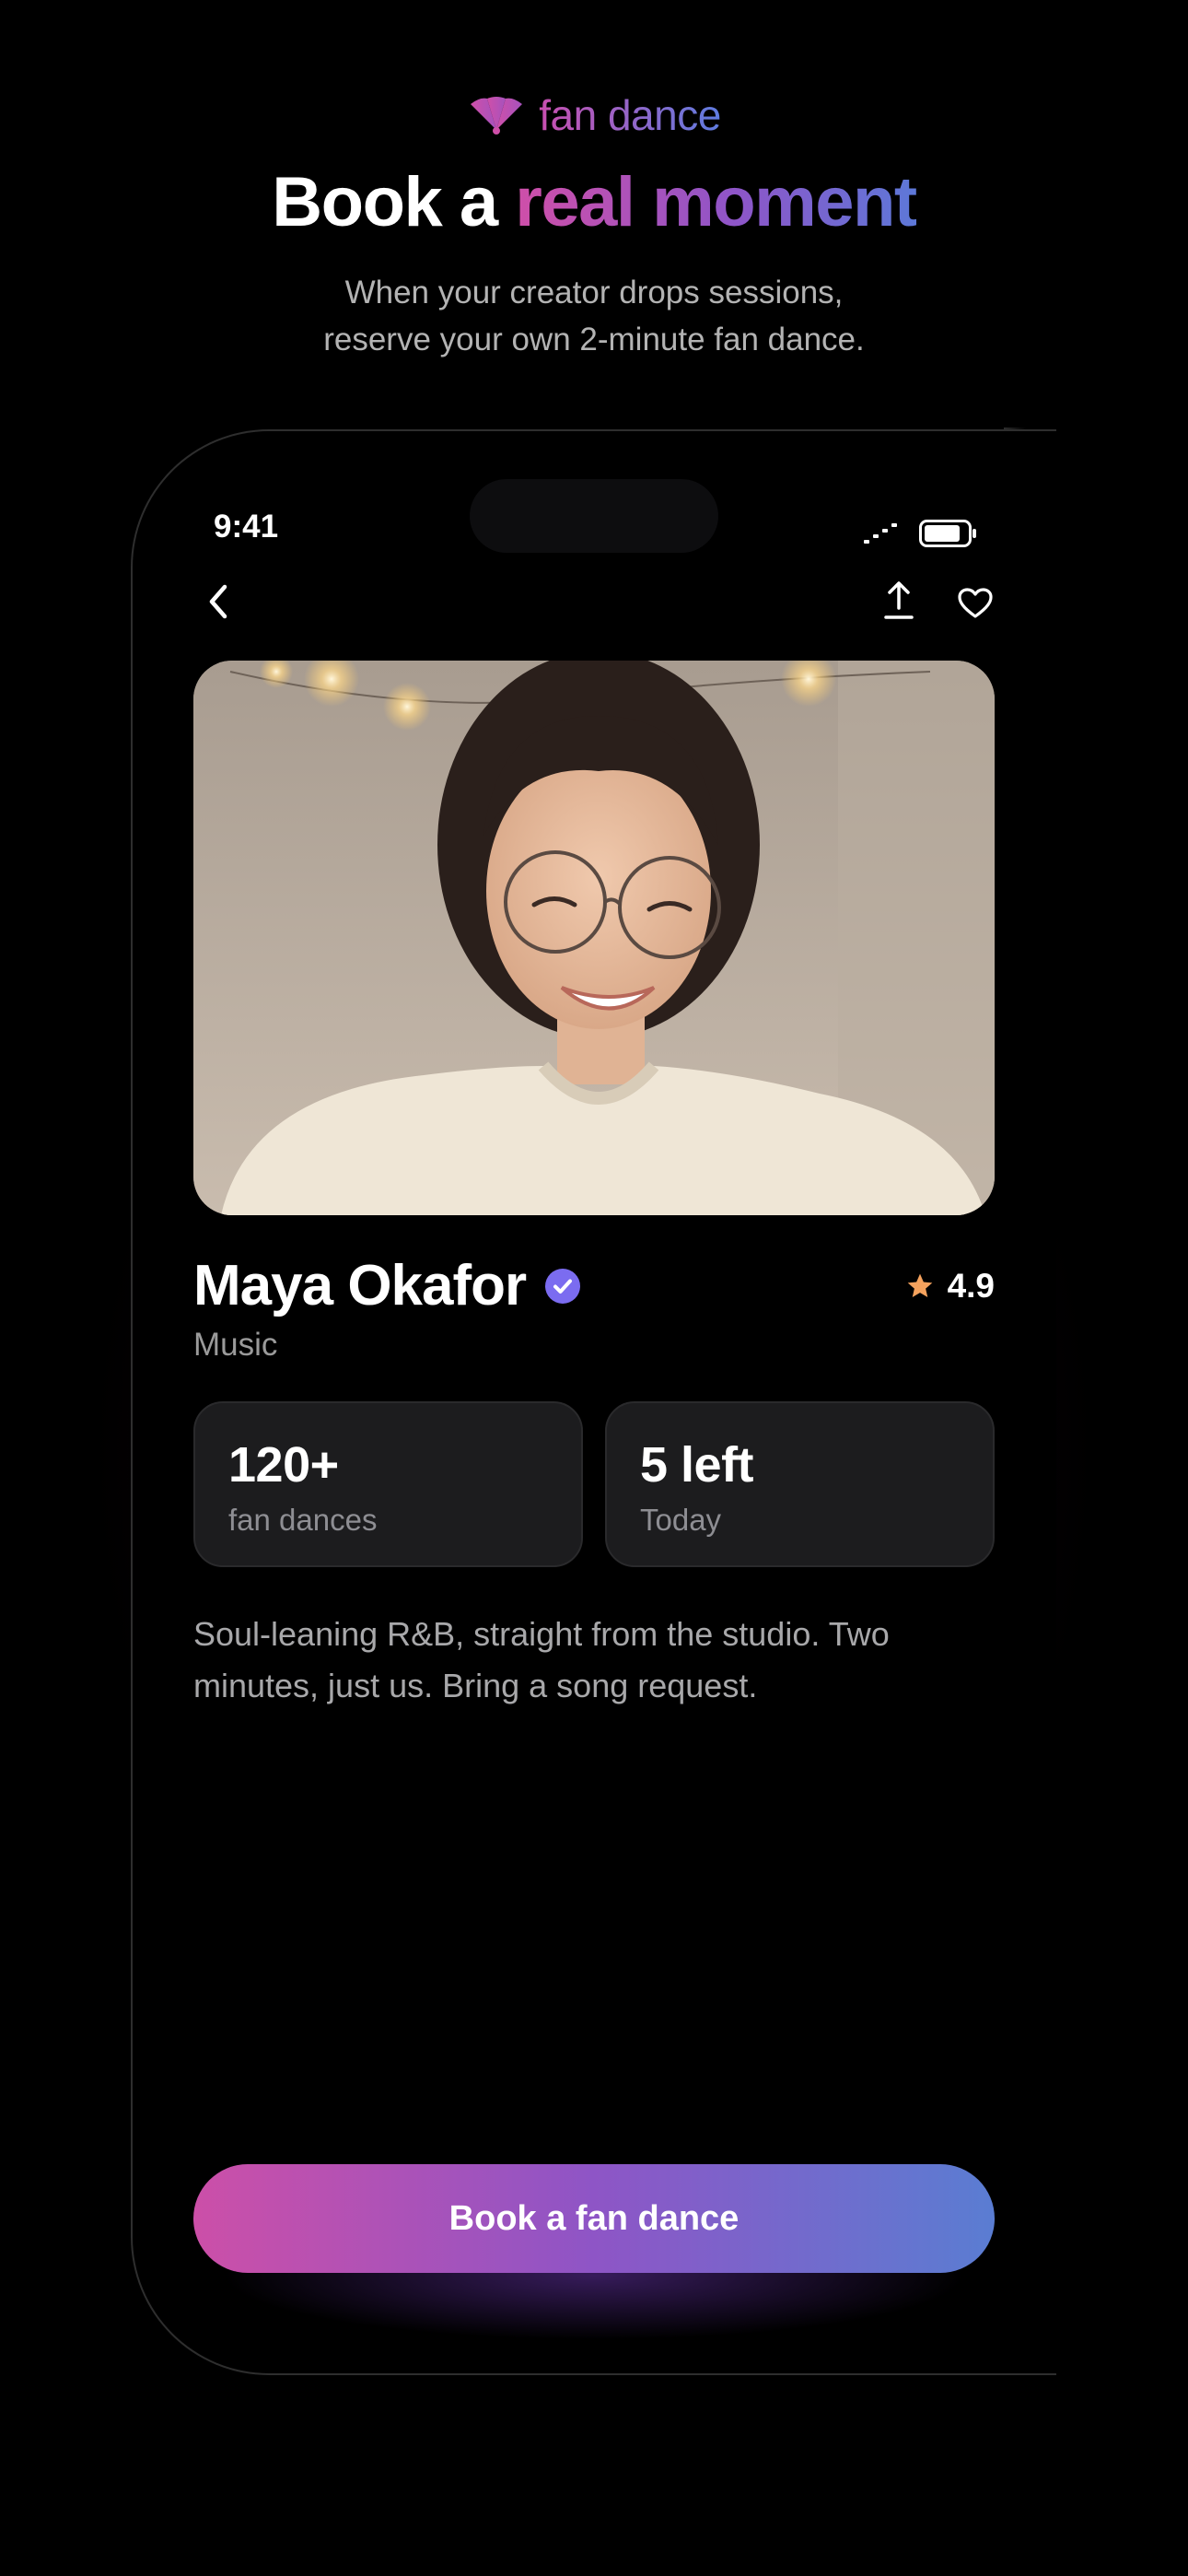 The image size is (1188, 2576). I want to click on star-icon, so click(920, 1285).